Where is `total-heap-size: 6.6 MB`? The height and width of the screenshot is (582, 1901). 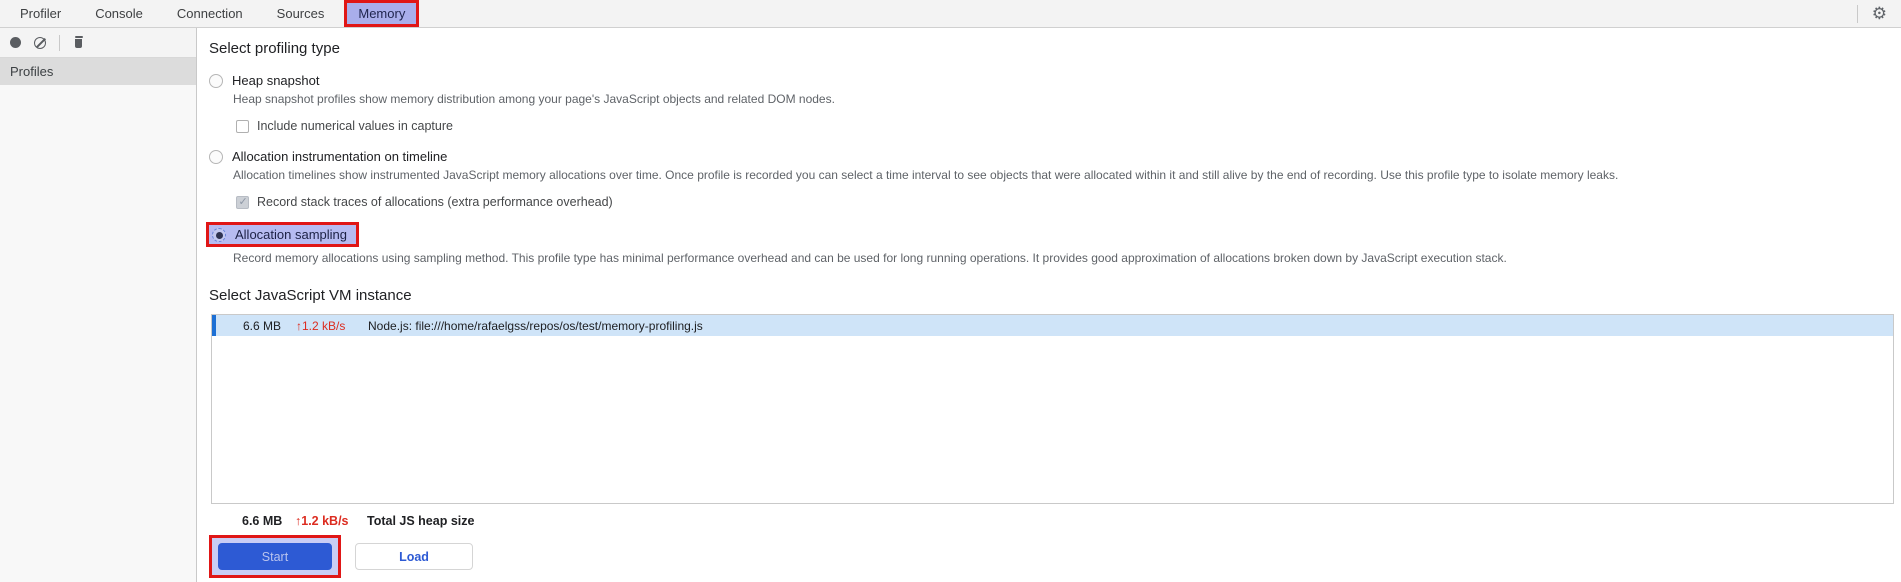
total-heap-size: 6.6 MB is located at coordinates (262, 521).